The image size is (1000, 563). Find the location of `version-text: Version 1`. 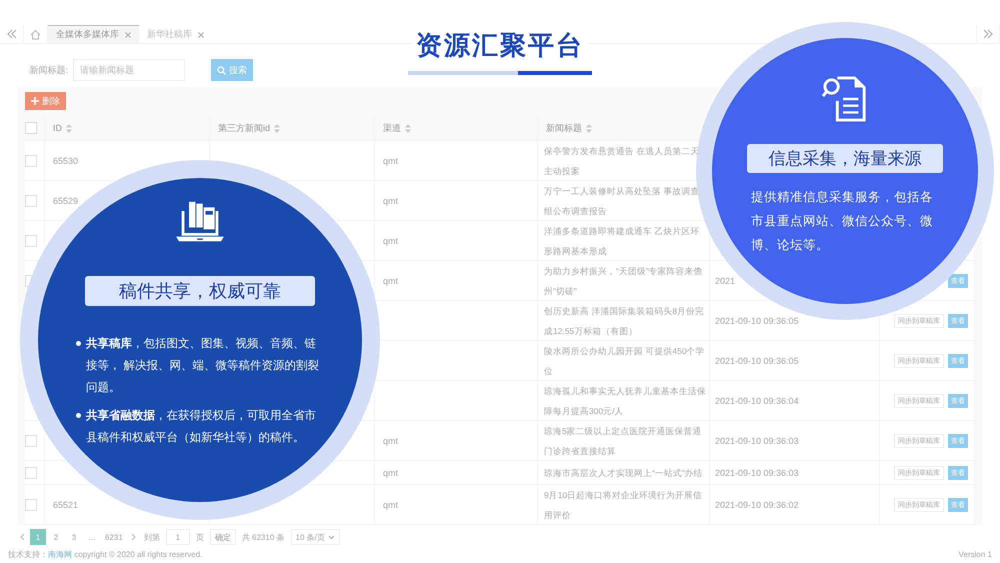

version-text: Version 1 is located at coordinates (975, 554).